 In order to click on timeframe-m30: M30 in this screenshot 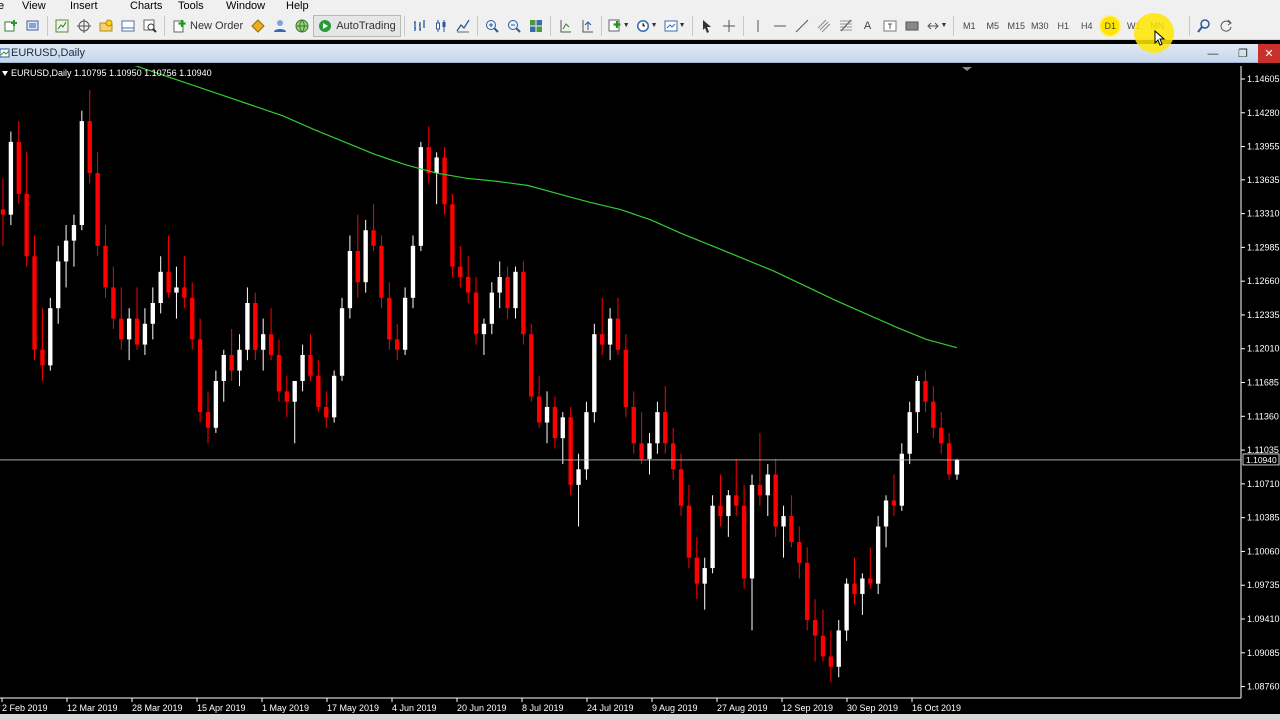, I will do `click(1040, 26)`.